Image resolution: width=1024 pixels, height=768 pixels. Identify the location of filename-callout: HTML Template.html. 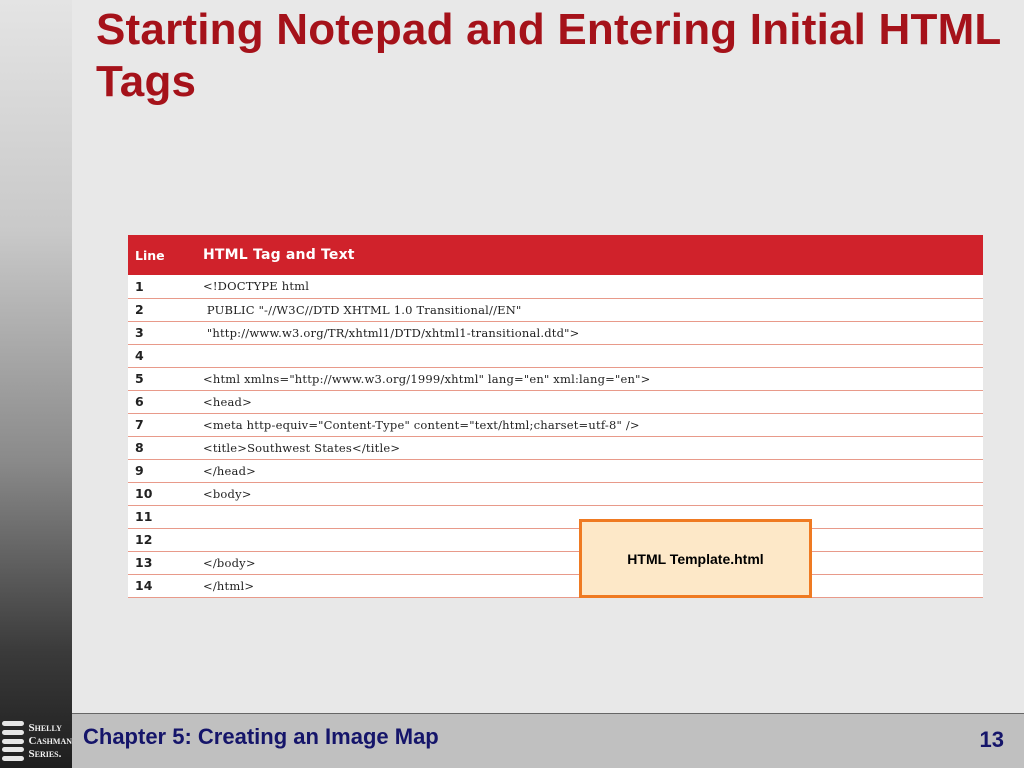
(695, 558).